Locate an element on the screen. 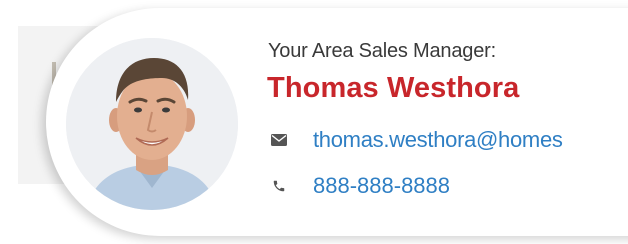 Image resolution: width=628 pixels, height=244 pixels. phone-link: 888-888-8888 is located at coordinates (381, 186).